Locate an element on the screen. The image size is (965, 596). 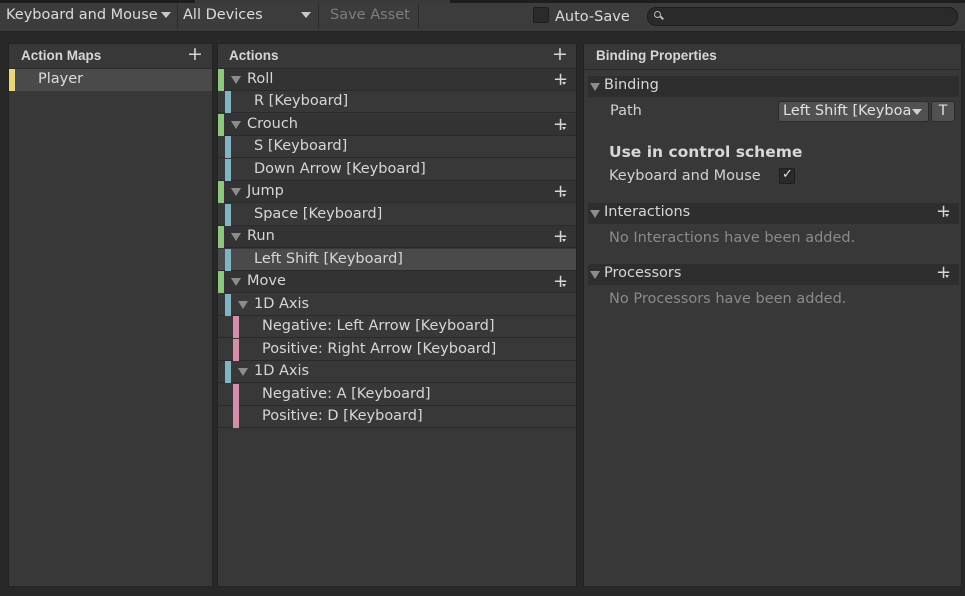
action-map-item-player: Player is located at coordinates (110, 80).